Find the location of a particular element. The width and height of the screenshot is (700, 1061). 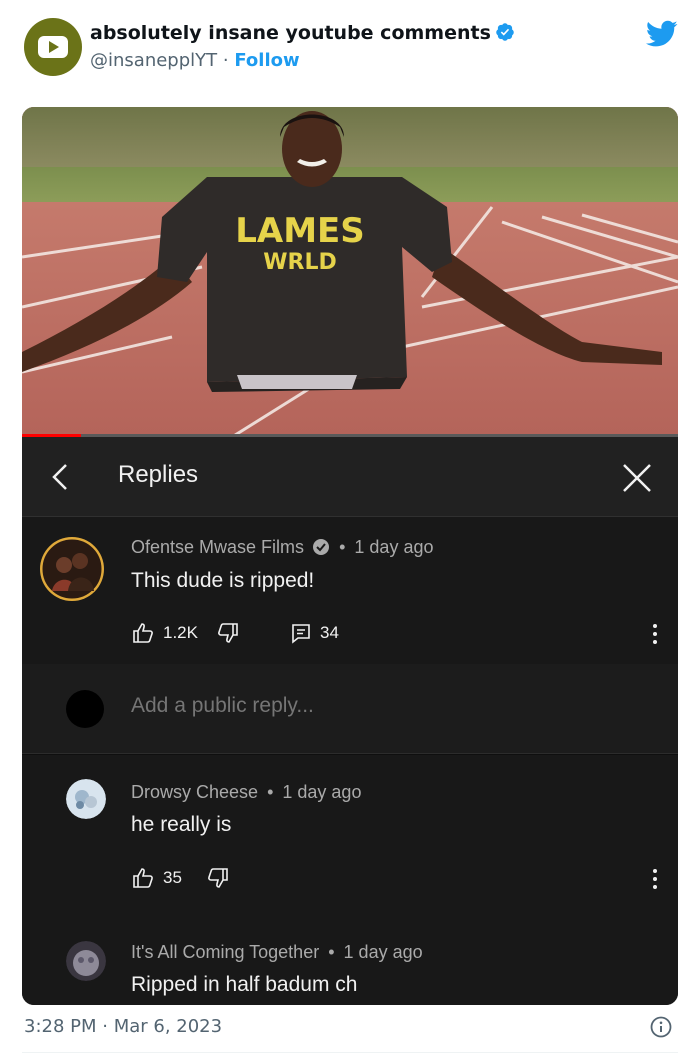

like-count: 35 is located at coordinates (172, 877).